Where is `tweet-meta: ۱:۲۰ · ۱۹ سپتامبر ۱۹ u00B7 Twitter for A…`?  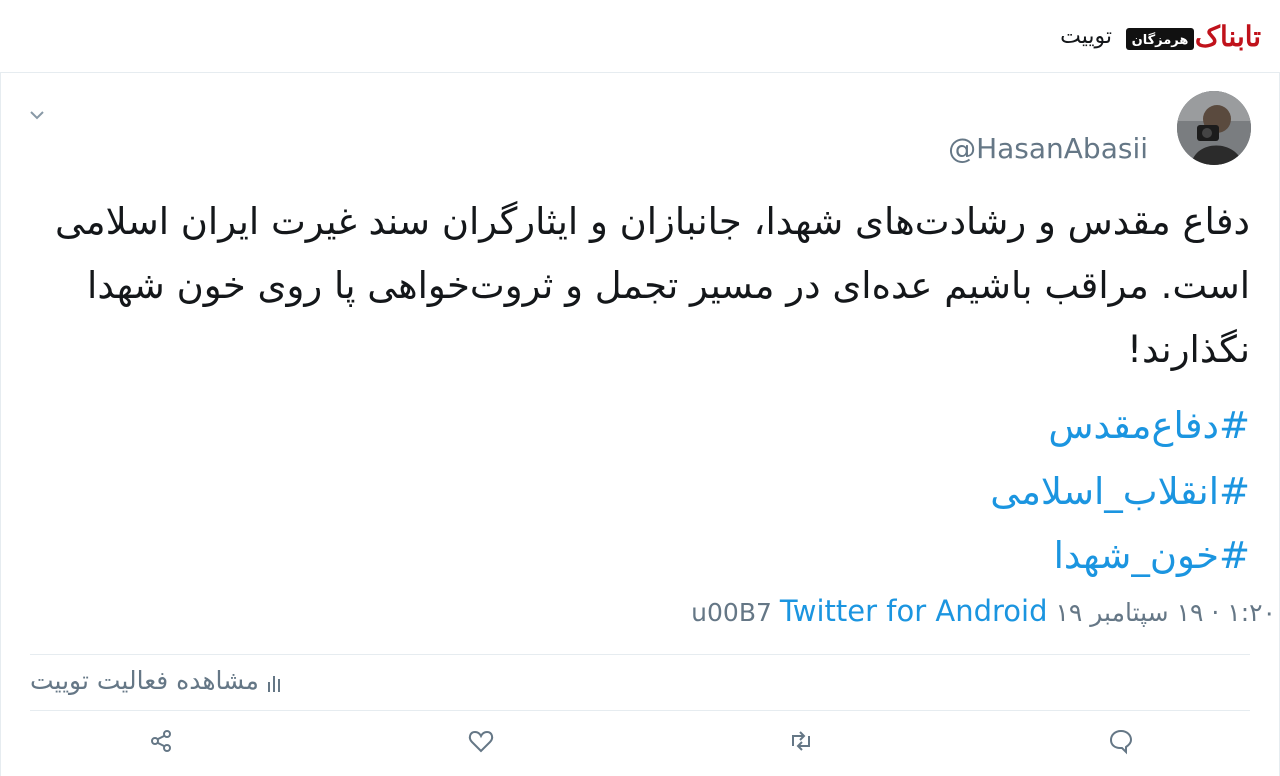
tweet-meta: ۱:۲۰ · ۱۹ سپتامبر ۱۹ u00B7 Twitter for A… is located at coordinates (983, 611).